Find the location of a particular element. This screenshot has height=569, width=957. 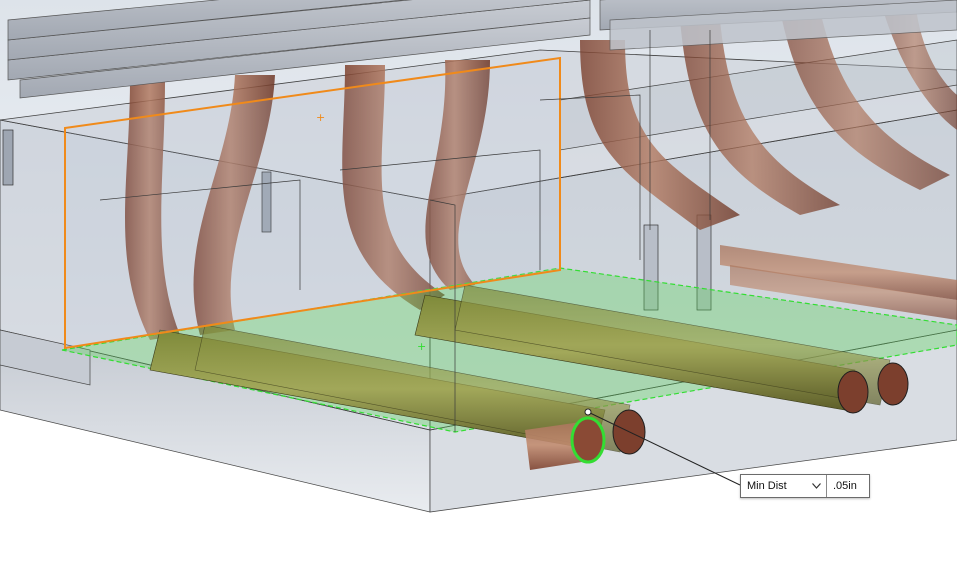

chevron-down-icon is located at coordinates (816, 486).